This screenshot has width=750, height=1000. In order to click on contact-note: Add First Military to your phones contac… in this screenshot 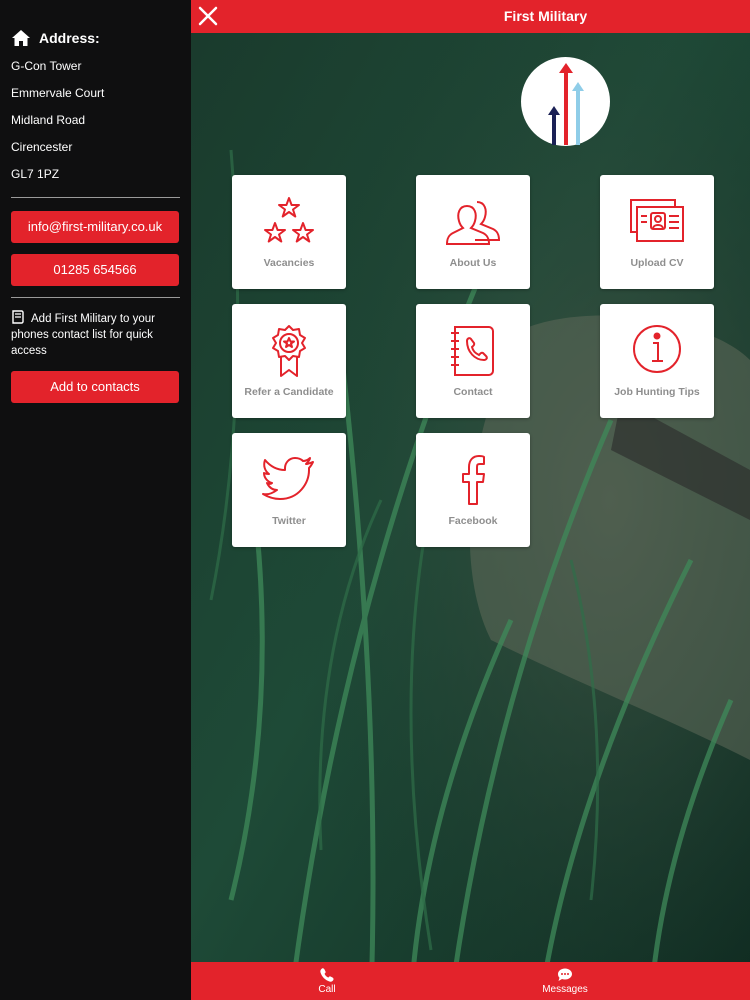, I will do `click(95, 334)`.